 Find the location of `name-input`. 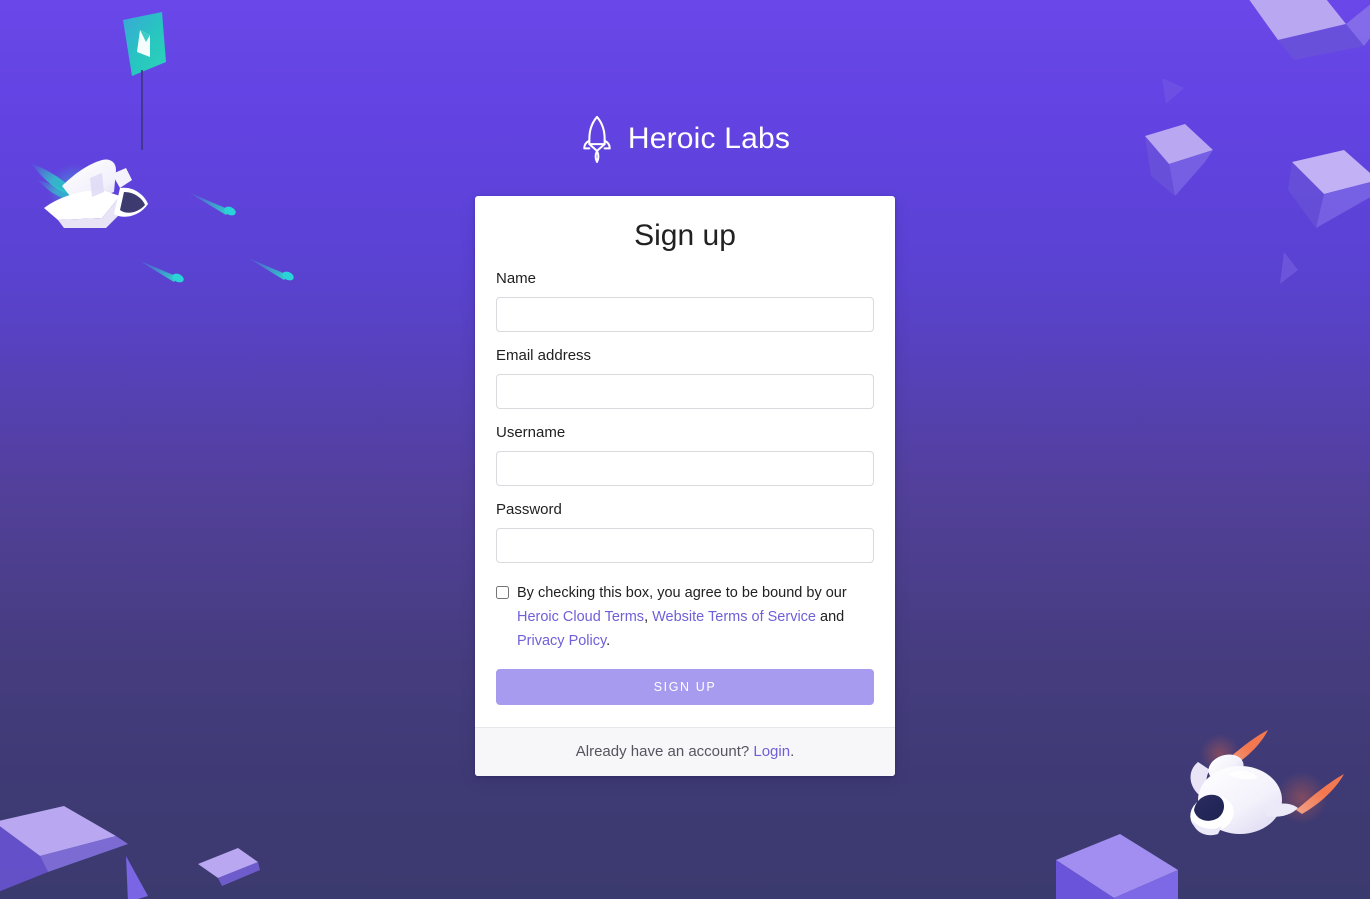

name-input is located at coordinates (685, 314).